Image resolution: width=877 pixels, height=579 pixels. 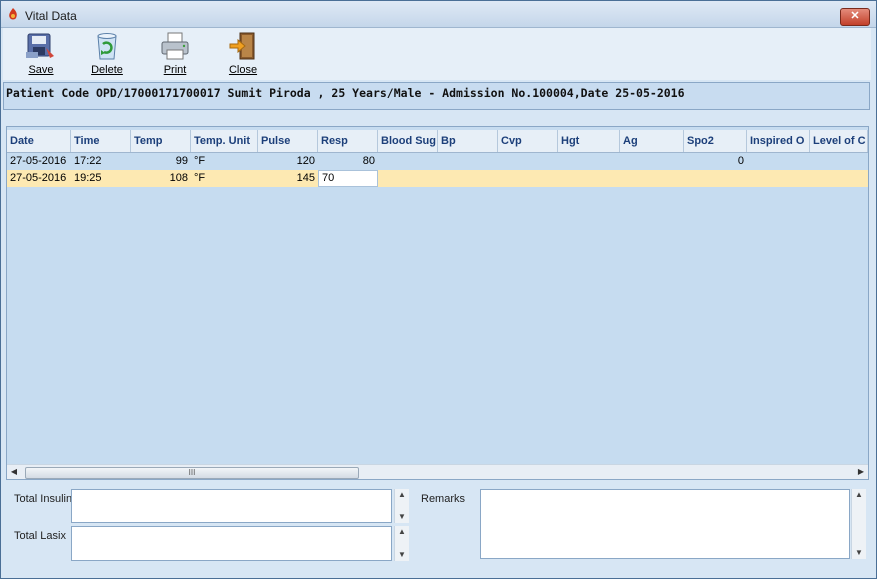 What do you see at coordinates (161, 141) in the screenshot?
I see `column-header-temp: Temp` at bounding box center [161, 141].